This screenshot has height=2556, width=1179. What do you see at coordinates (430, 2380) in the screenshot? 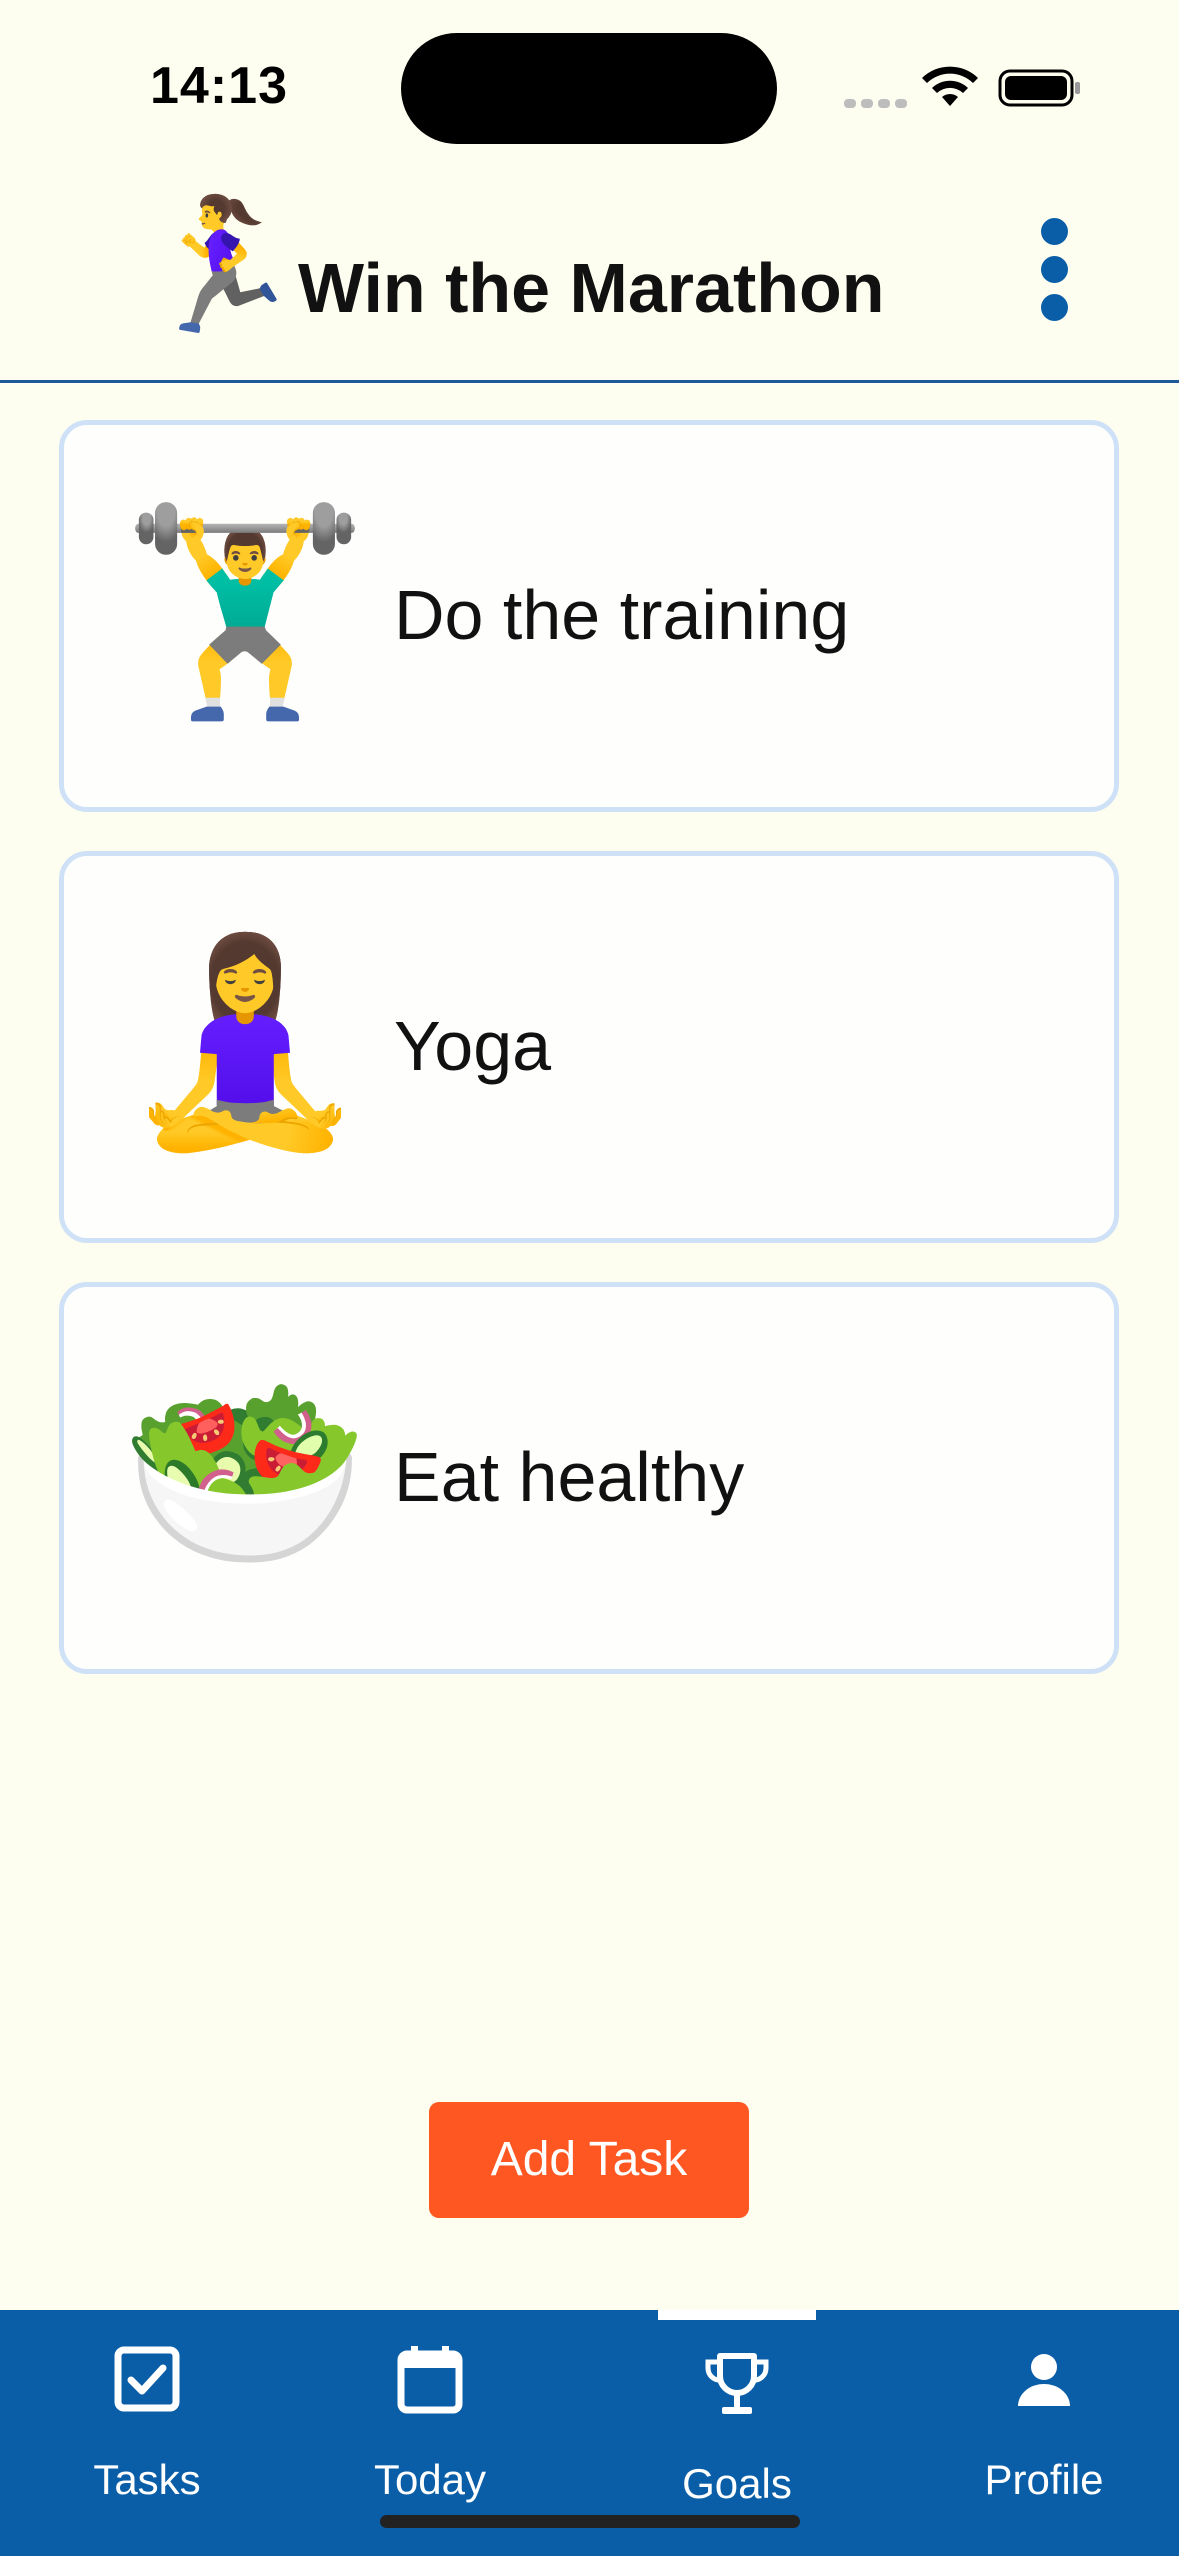
I see `calendar-icon` at bounding box center [430, 2380].